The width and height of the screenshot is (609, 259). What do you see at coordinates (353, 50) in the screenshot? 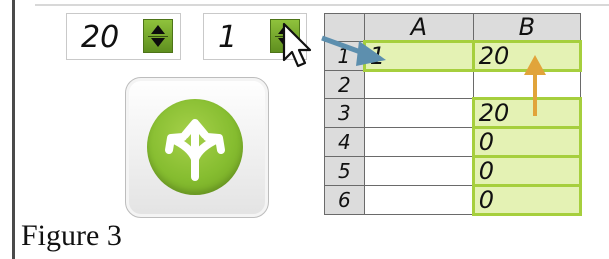
I see `blue-arrow` at bounding box center [353, 50].